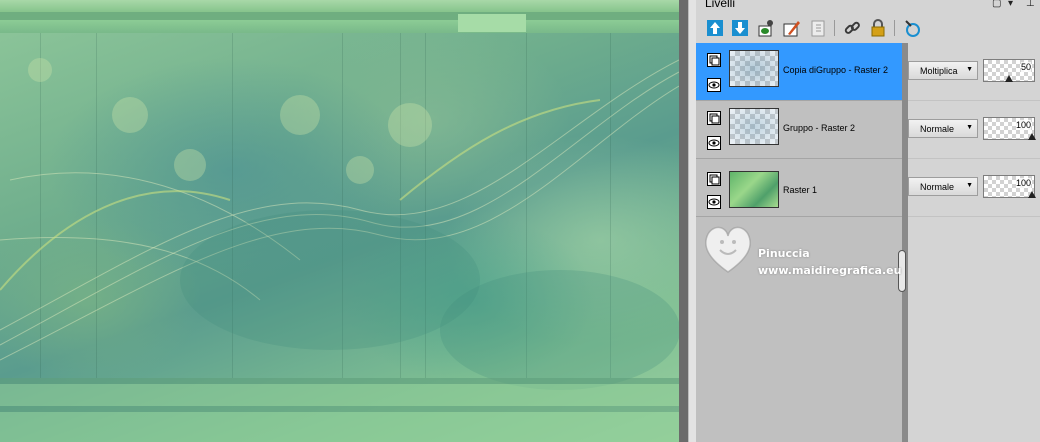 The image size is (1040, 442). I want to click on new-raster-layer-icon, so click(715, 28).